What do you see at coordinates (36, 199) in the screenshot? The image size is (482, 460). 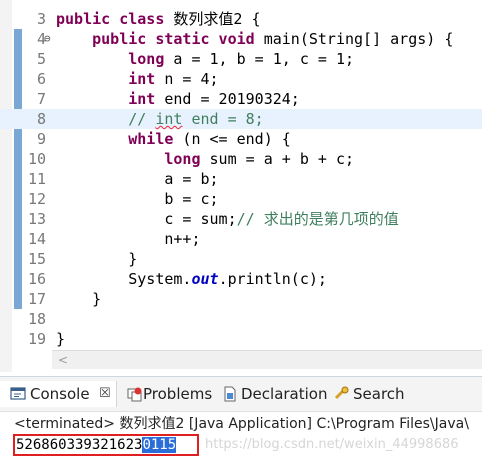 I see `line-number: 12` at bounding box center [36, 199].